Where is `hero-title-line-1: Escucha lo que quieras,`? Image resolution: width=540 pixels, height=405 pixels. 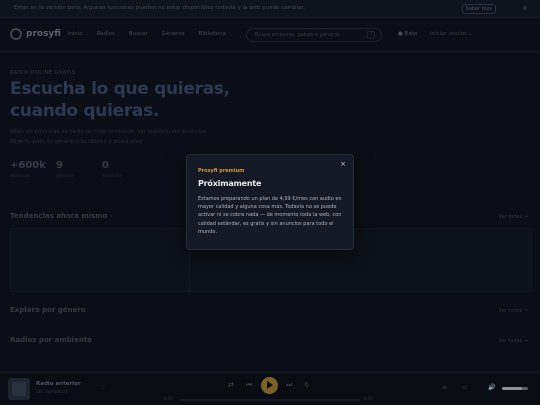 hero-title-line-1: Escucha lo que quieras, is located at coordinates (120, 89).